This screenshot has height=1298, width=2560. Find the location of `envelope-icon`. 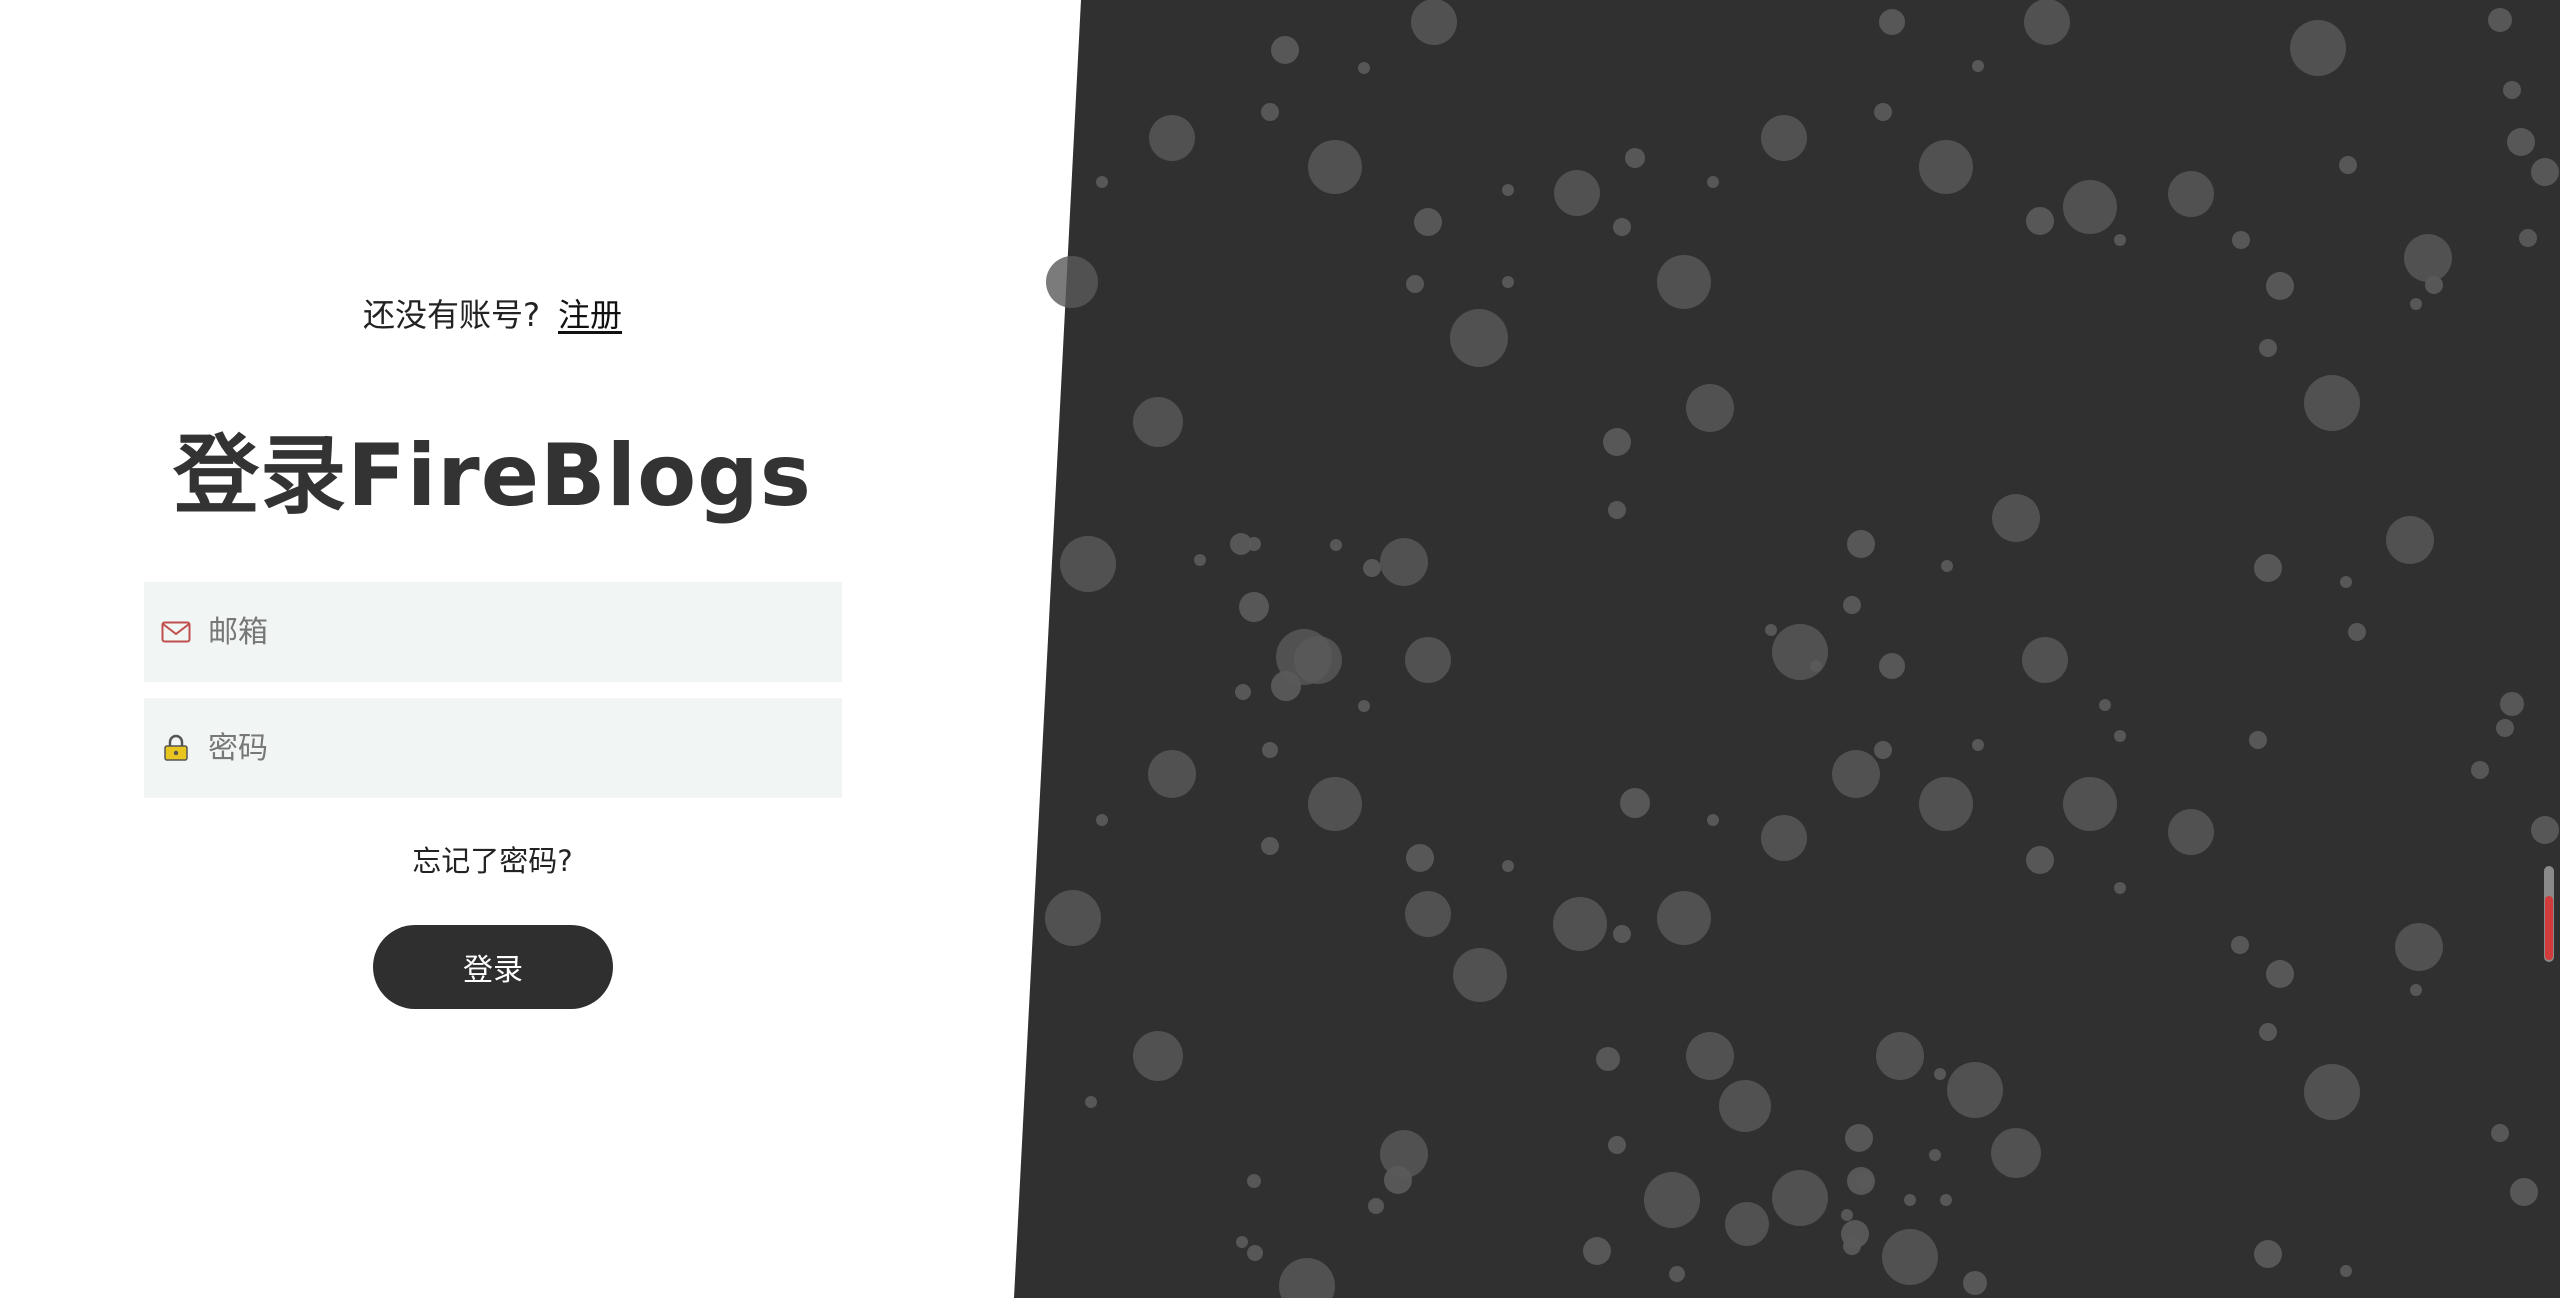

envelope-icon is located at coordinates (176, 632).